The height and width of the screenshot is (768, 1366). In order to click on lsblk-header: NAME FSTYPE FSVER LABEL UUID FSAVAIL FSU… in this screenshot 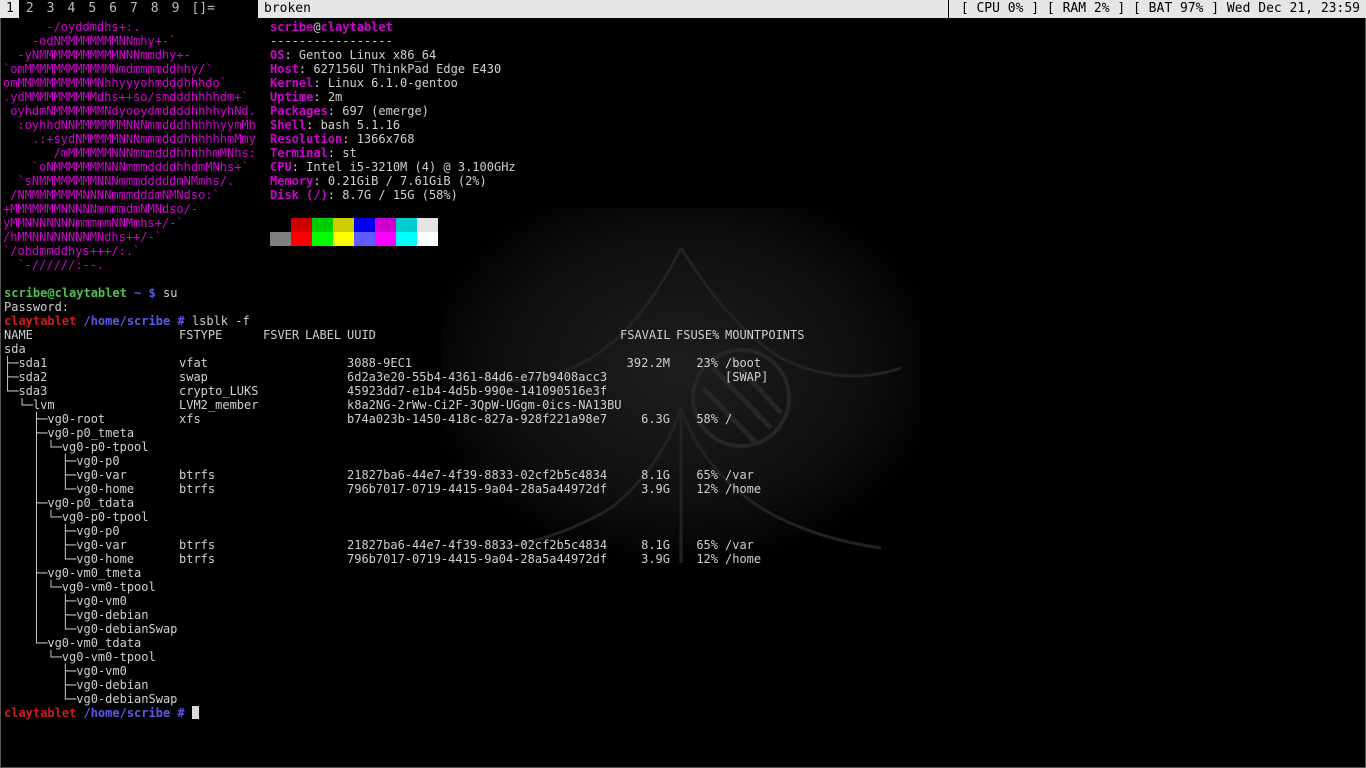, I will do `click(404, 335)`.